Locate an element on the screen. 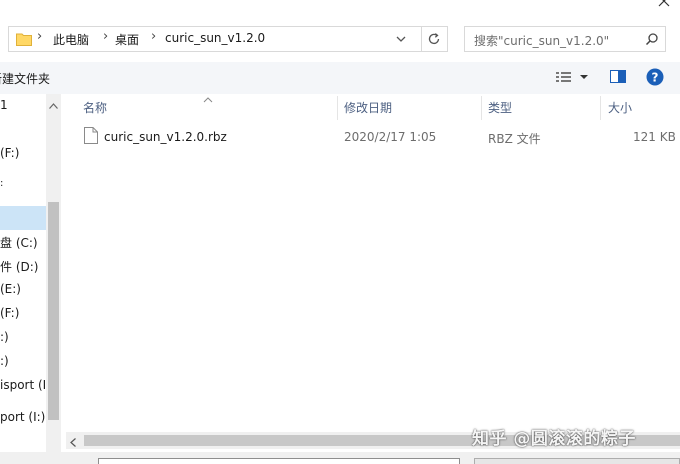  refresh-icon is located at coordinates (434, 39).